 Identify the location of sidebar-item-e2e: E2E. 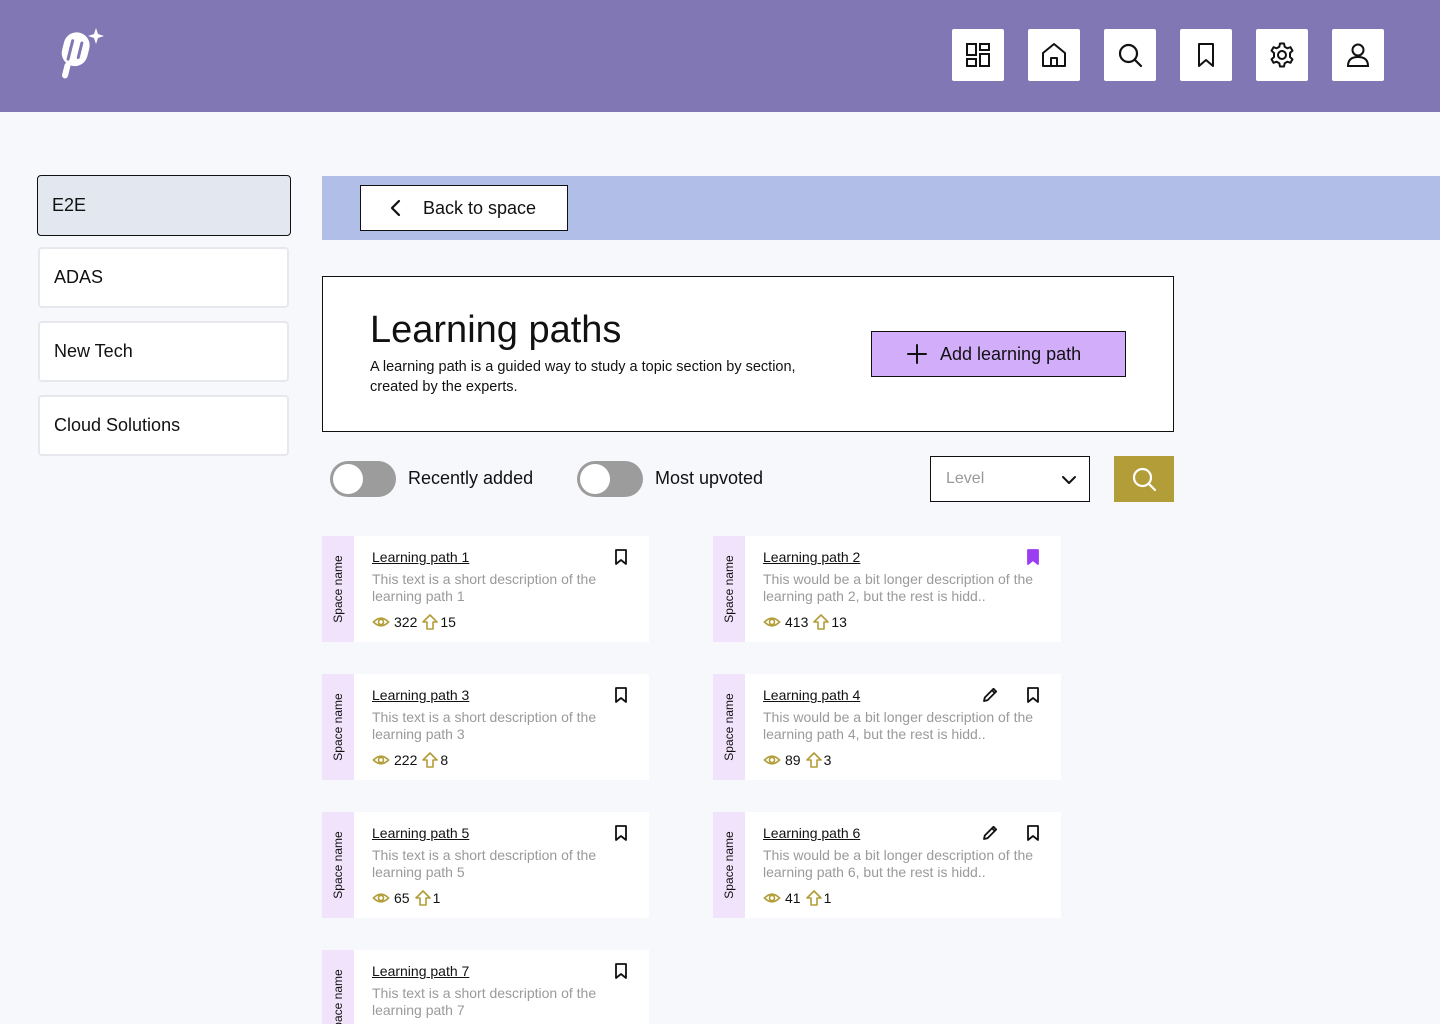
(164, 205).